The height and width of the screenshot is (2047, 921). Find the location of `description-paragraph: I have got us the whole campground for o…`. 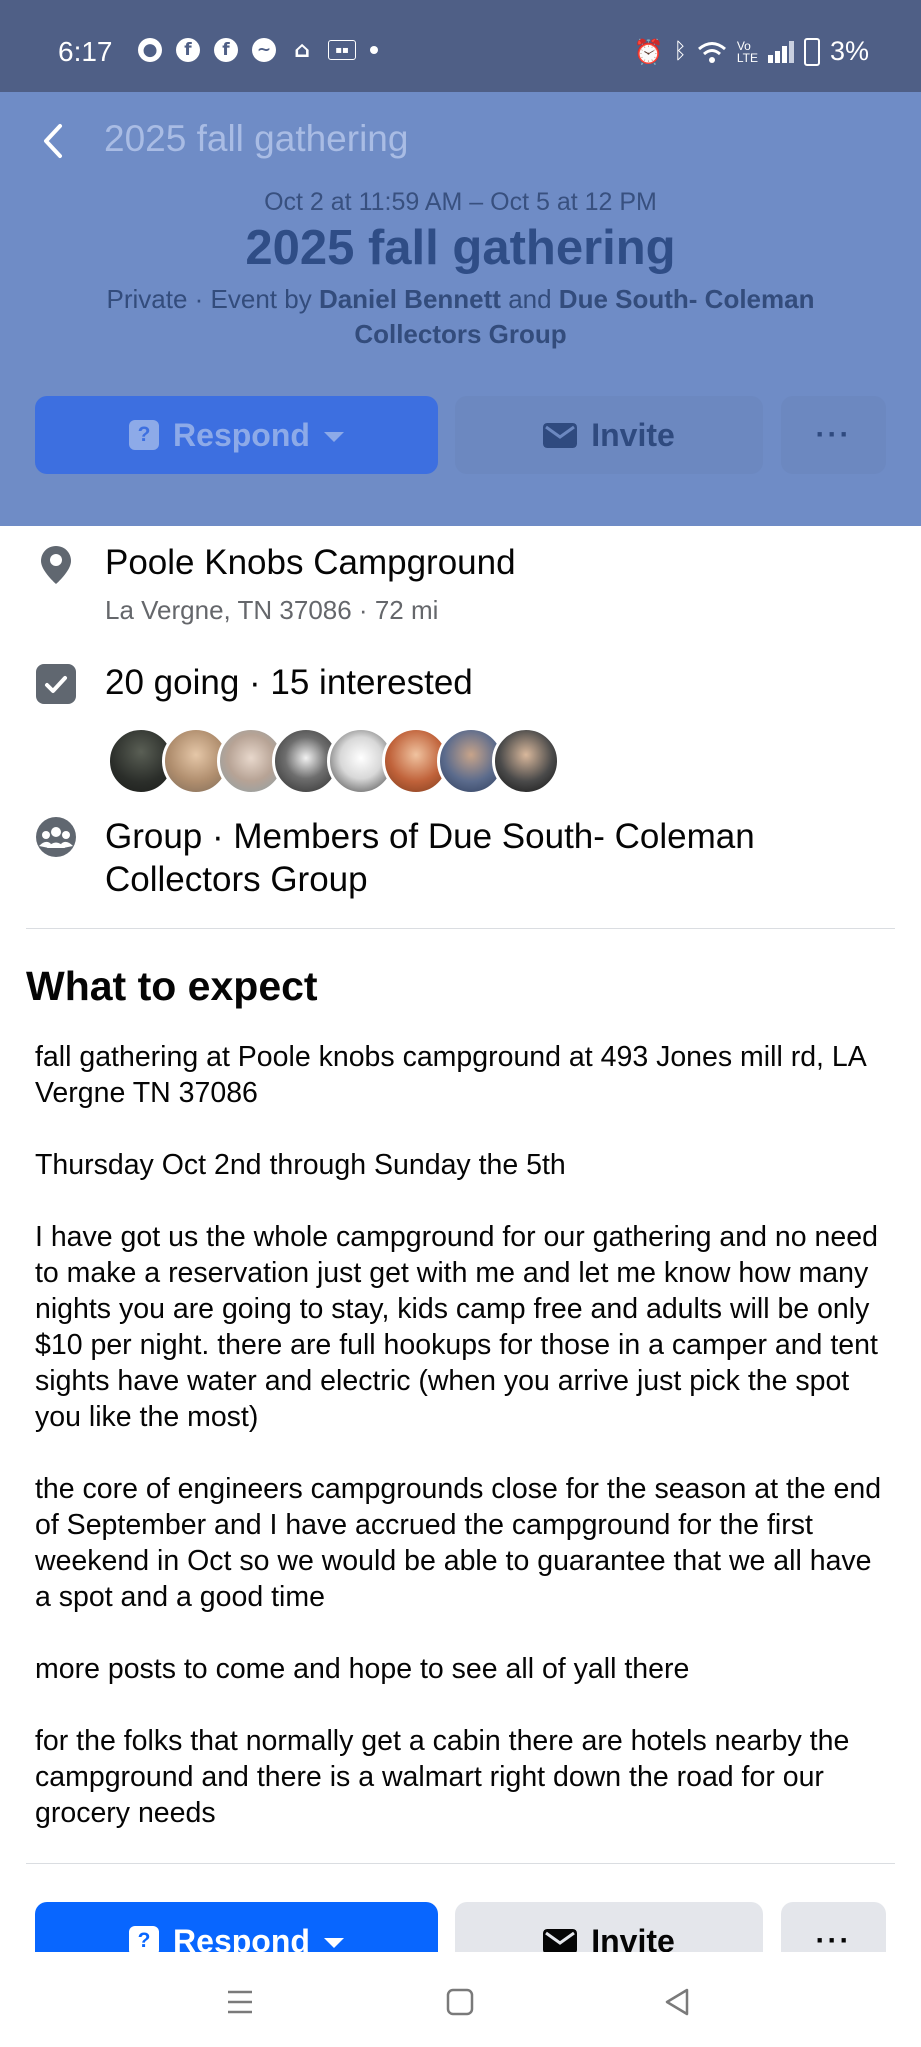

description-paragraph: I have got us the whole campground for o… is located at coordinates (456, 1327).